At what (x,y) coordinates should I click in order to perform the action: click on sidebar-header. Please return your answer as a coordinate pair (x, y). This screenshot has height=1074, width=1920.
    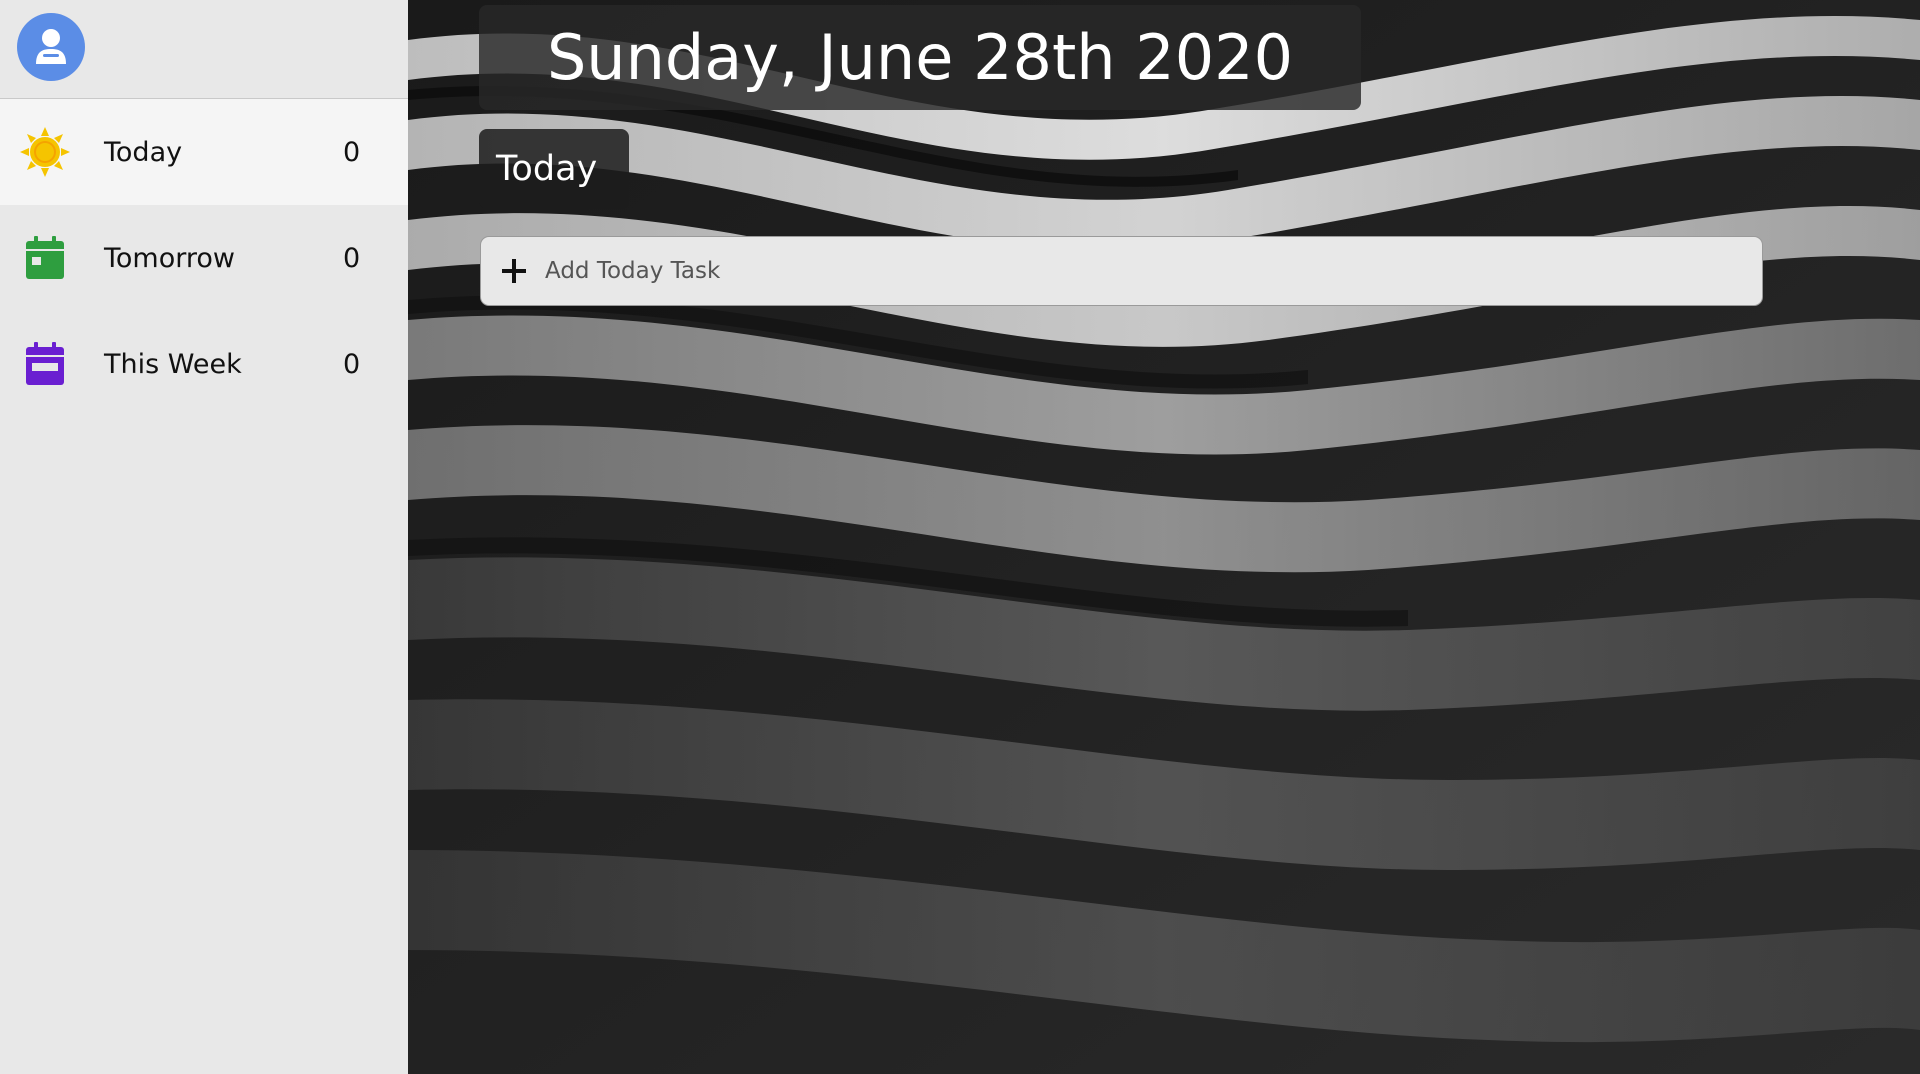
    Looking at the image, I should click on (204, 49).